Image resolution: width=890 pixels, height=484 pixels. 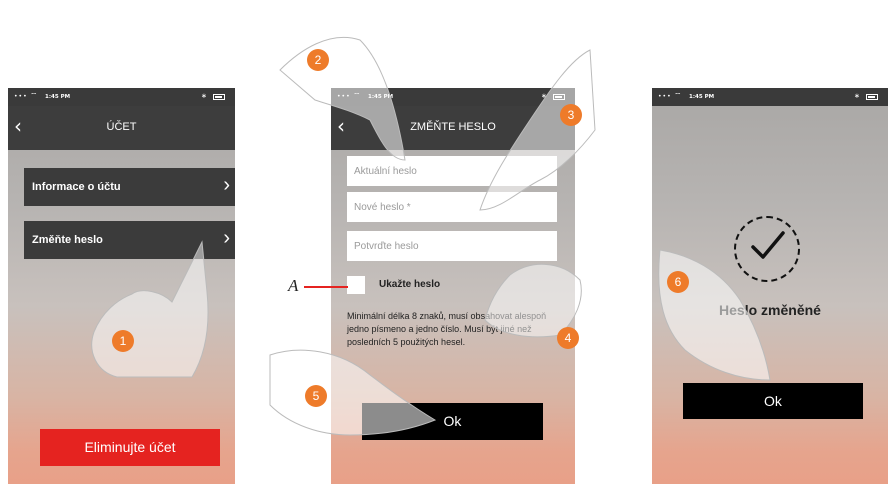 I want to click on page-title: ZMĚŇTE HESLO, so click(x=453, y=127).